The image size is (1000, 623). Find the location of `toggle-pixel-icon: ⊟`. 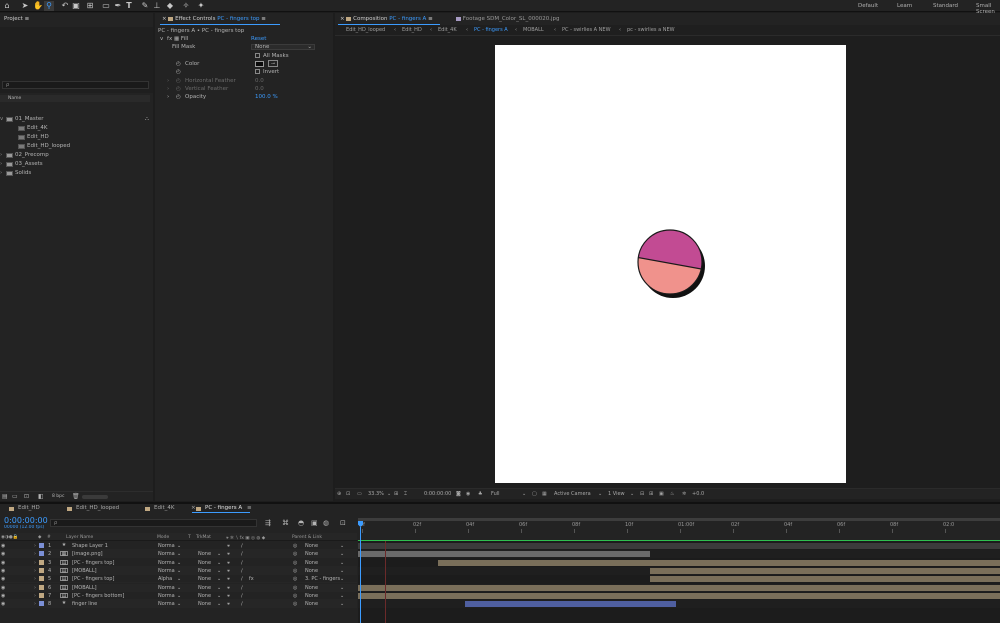

toggle-pixel-icon: ⊟ is located at coordinates (642, 494).